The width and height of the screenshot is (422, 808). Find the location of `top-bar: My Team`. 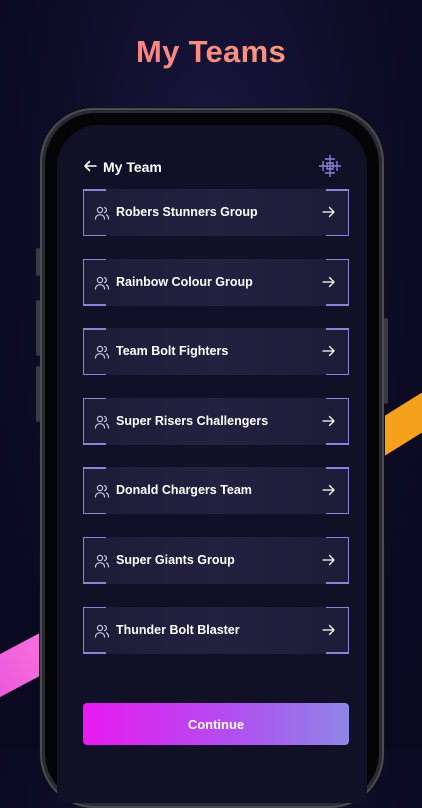

top-bar: My Team is located at coordinates (212, 169).